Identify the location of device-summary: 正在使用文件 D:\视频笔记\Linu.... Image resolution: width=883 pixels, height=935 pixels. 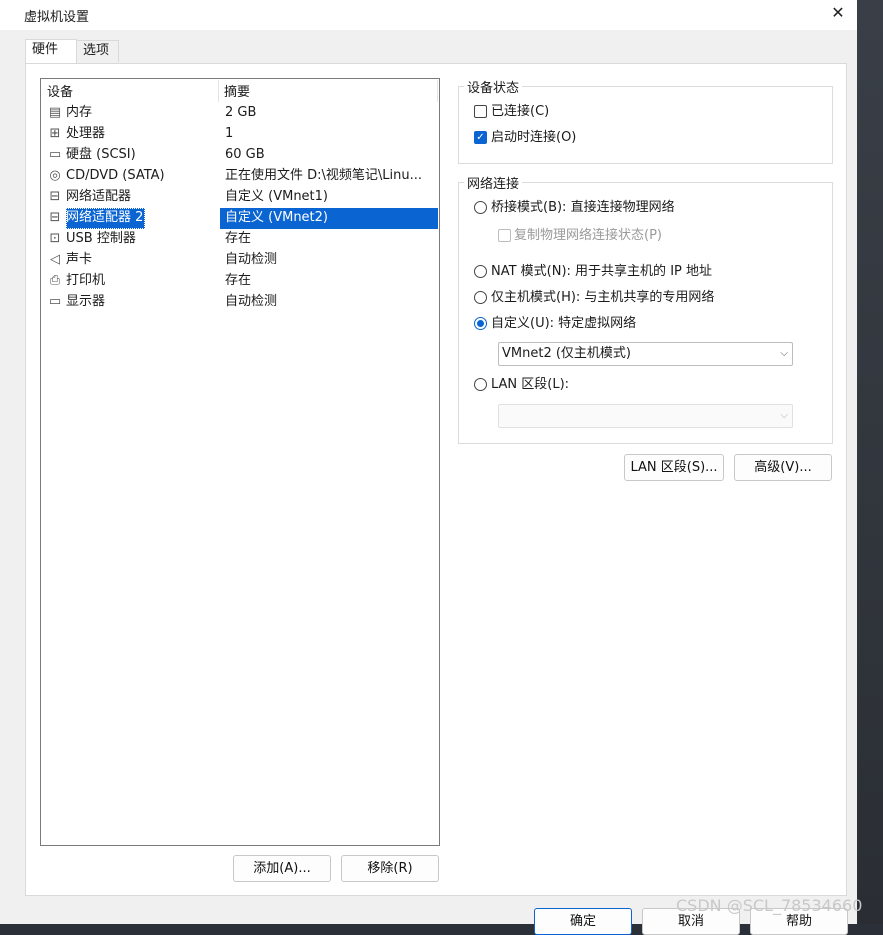
(324, 175).